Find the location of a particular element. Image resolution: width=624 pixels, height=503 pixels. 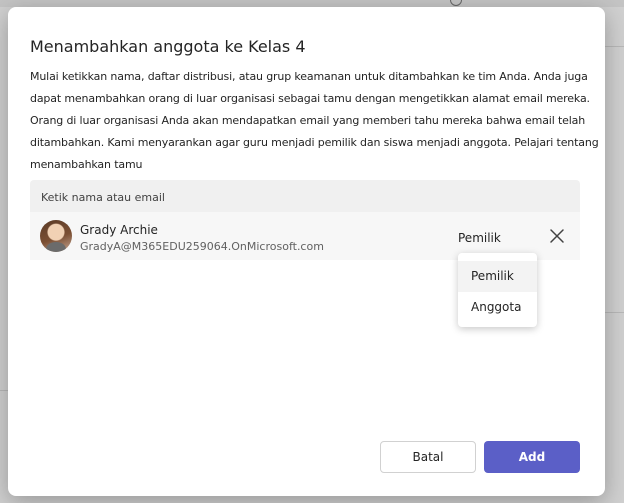

remove-member-button is located at coordinates (557, 236).